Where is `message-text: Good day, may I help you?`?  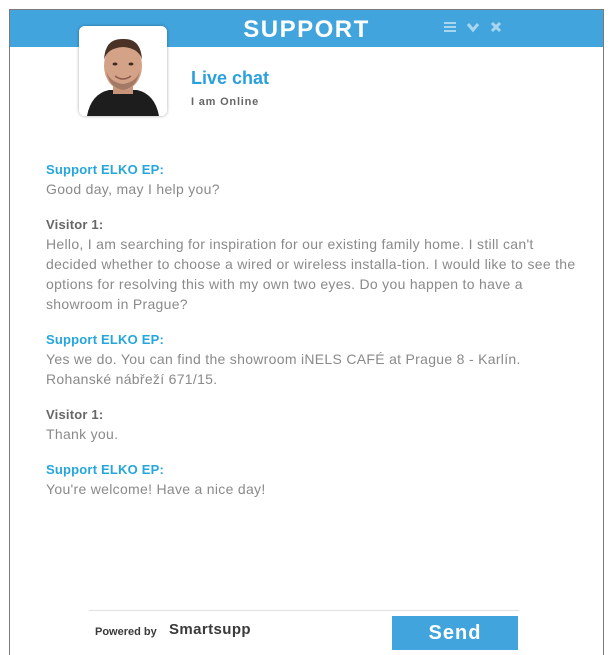
message-text: Good day, may I help you? is located at coordinates (133, 189).